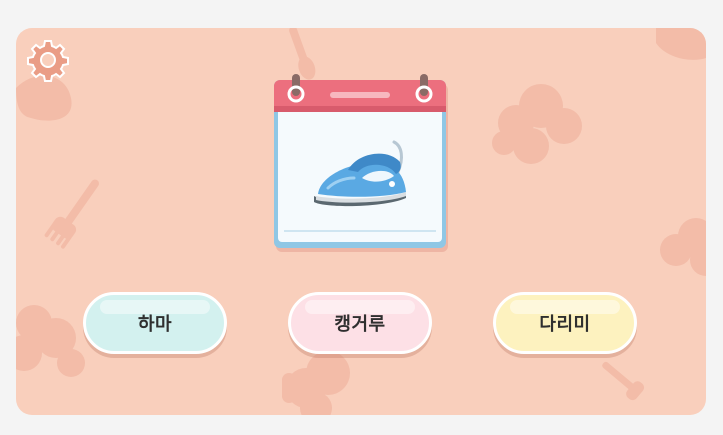  I want to click on question-card, so click(361, 163).